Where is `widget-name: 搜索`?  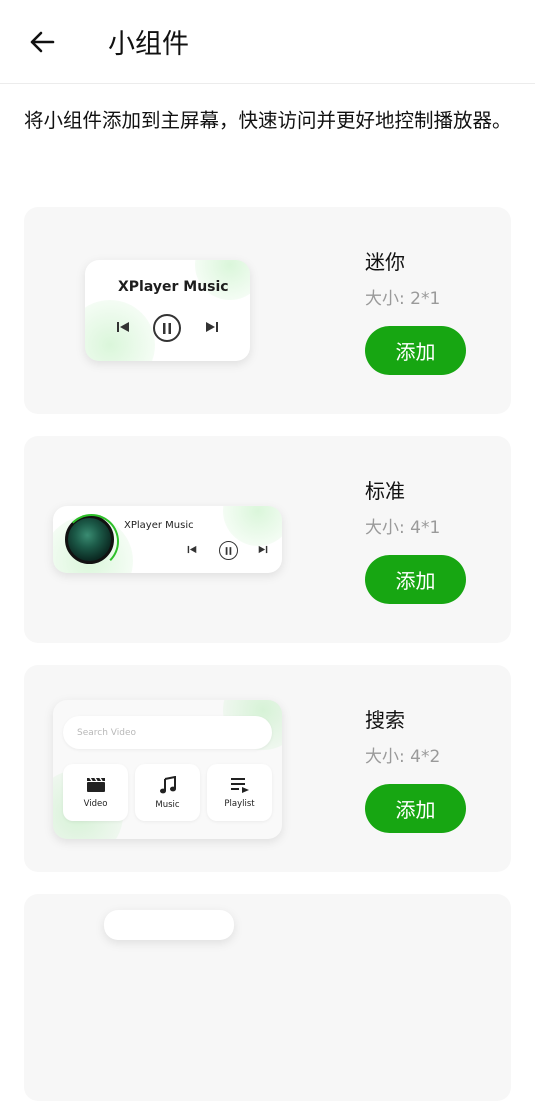 widget-name: 搜索 is located at coordinates (385, 720).